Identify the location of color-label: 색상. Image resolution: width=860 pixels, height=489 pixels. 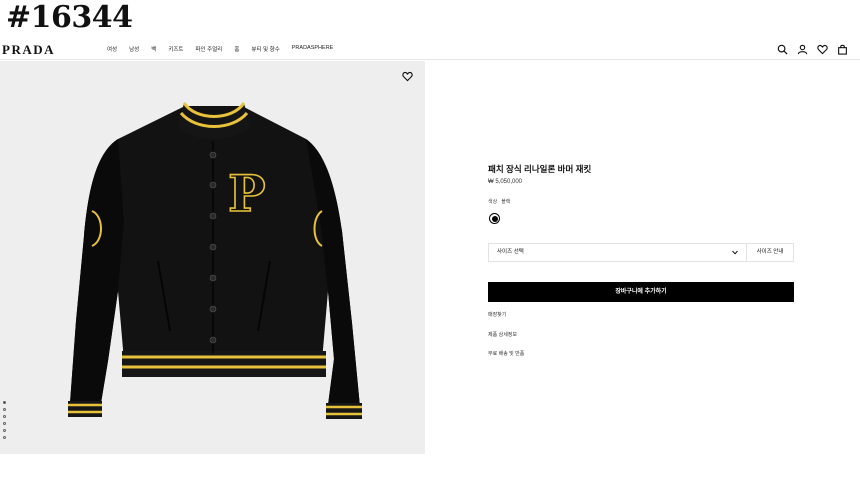
(493, 202).